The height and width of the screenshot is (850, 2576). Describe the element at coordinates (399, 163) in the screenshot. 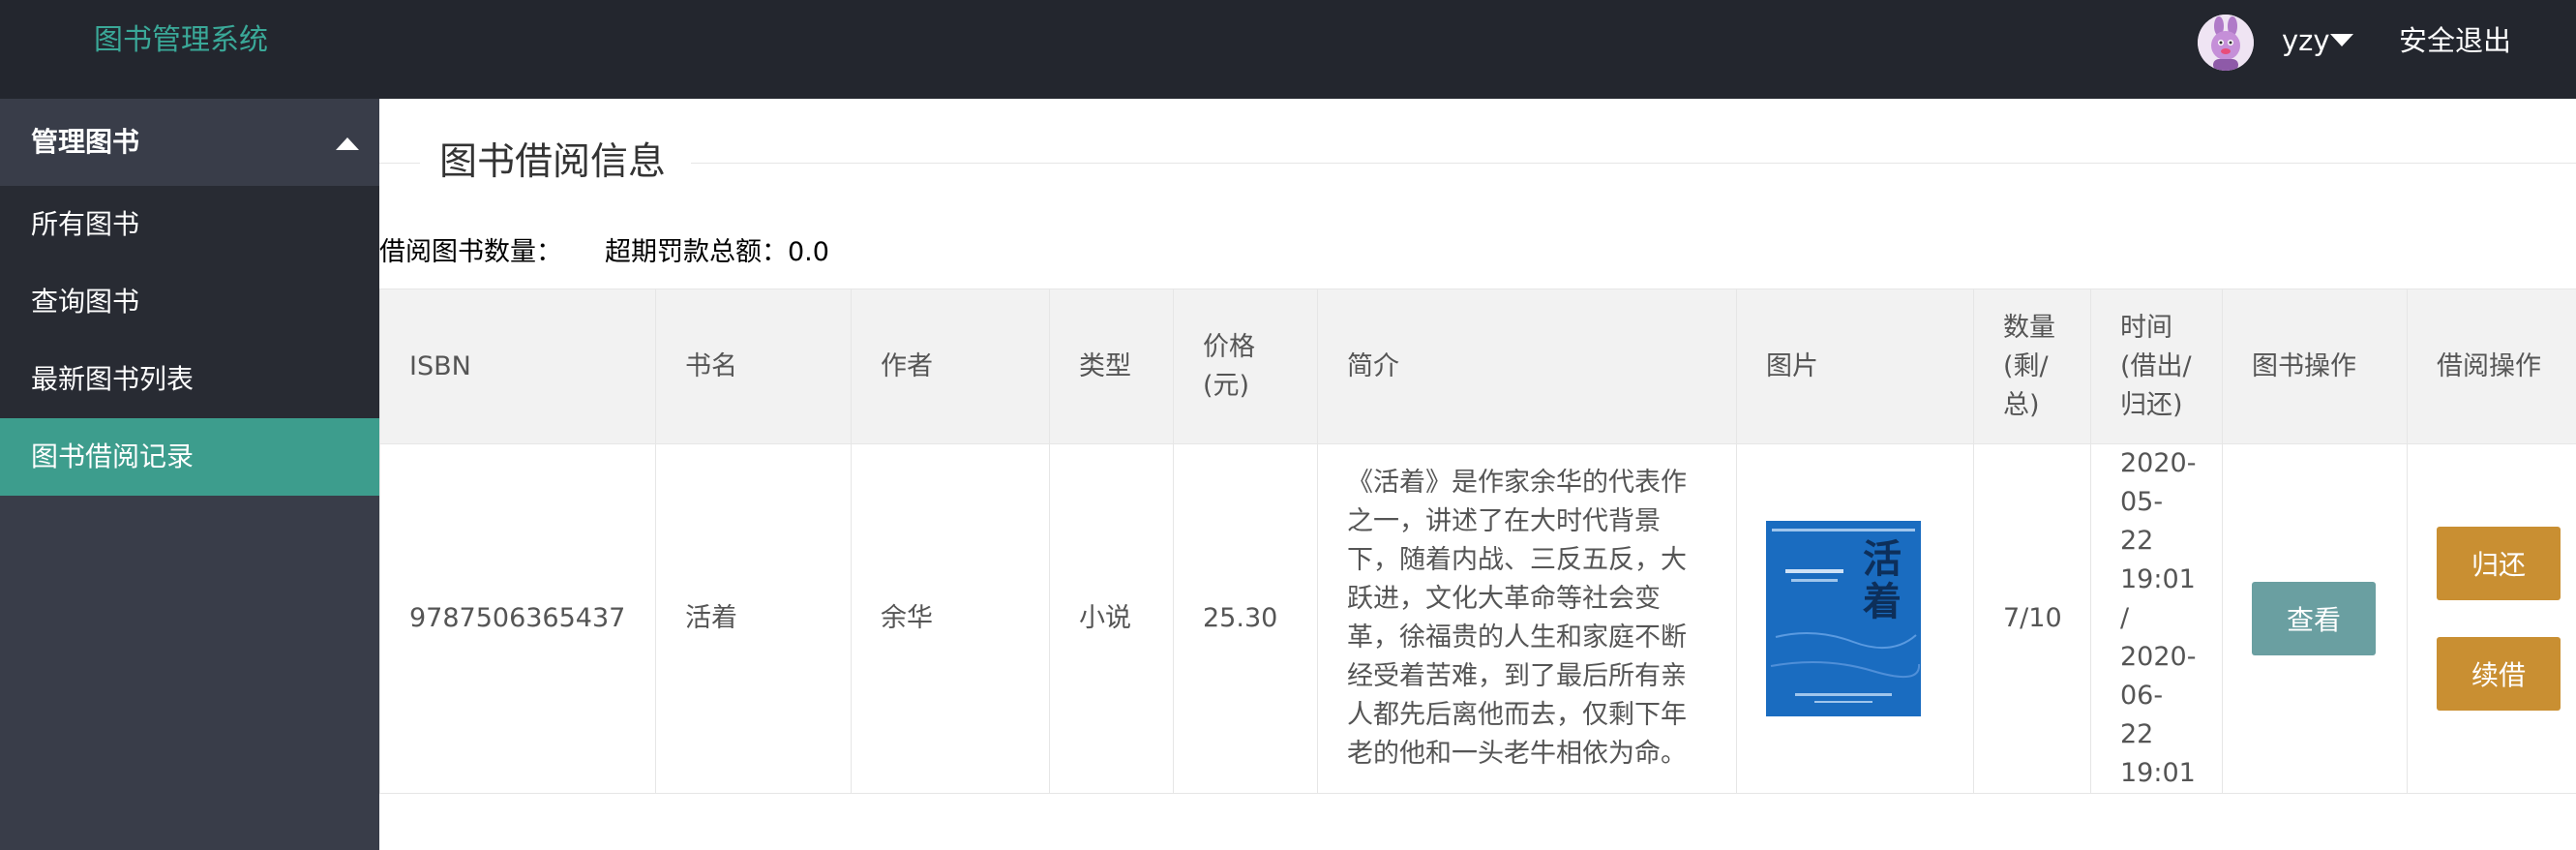

I see `section-divider-left` at that location.